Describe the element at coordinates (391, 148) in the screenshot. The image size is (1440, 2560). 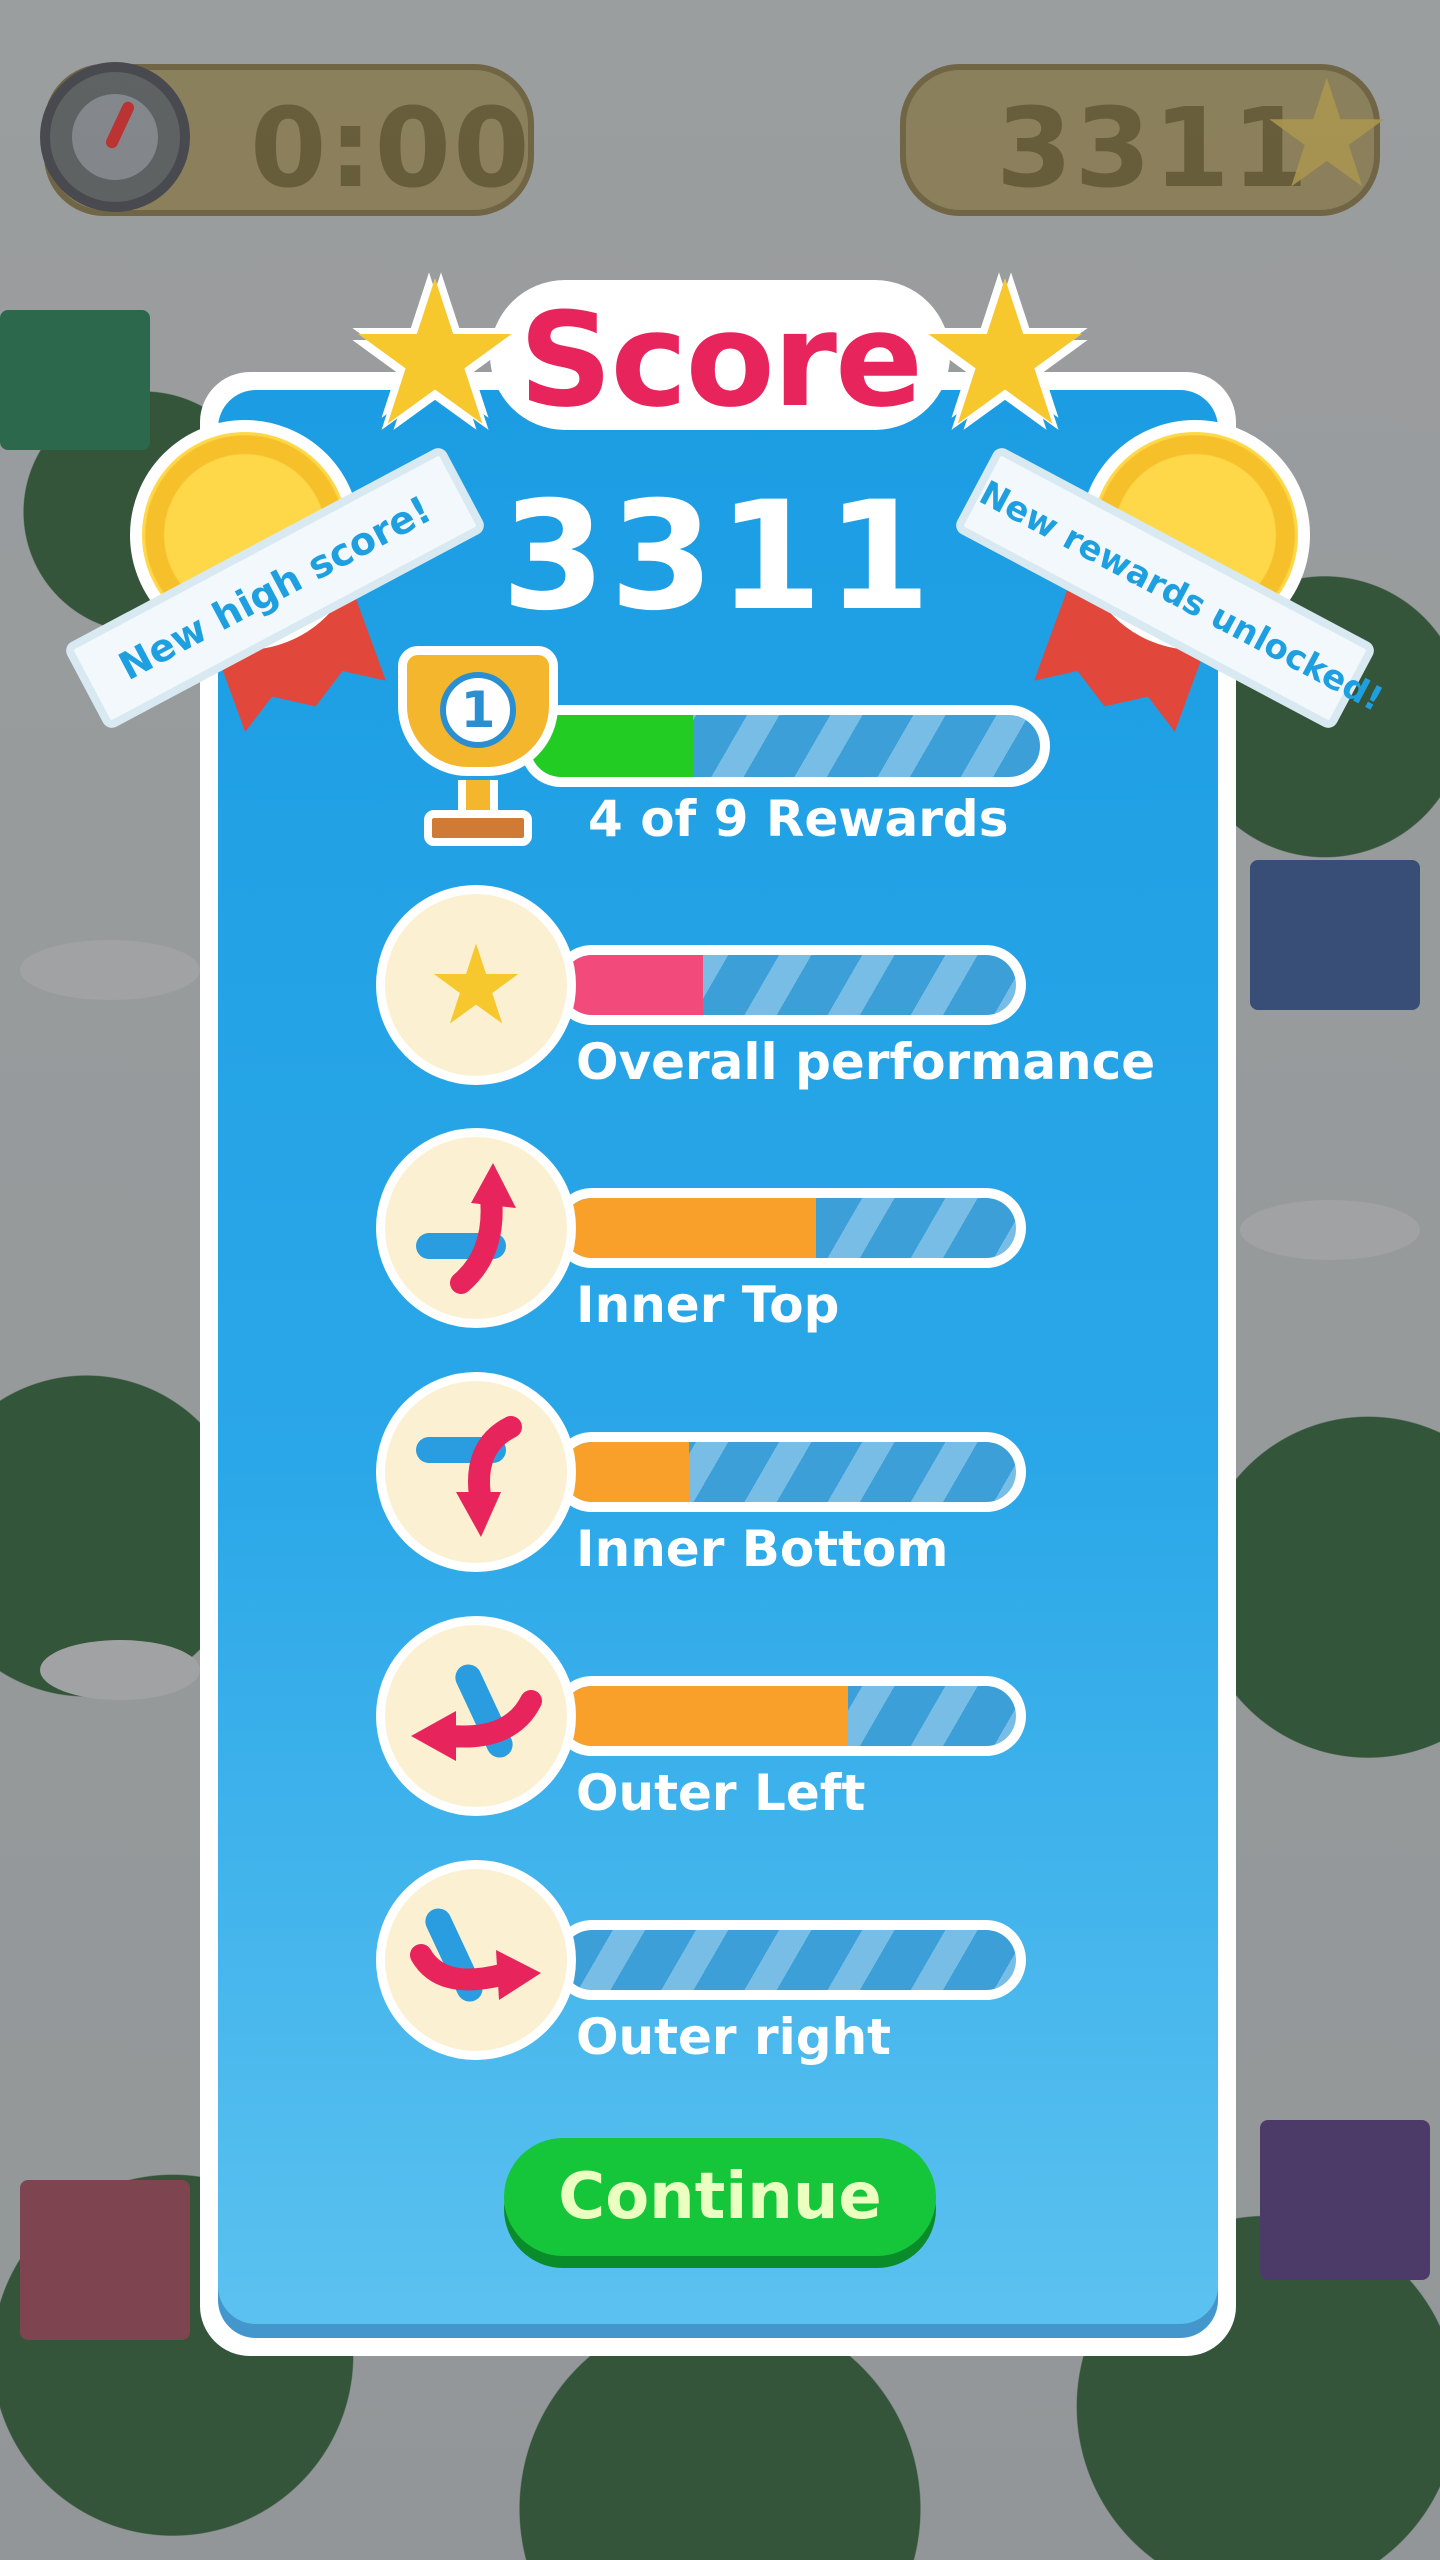
I see `timer-value: 0:00` at that location.